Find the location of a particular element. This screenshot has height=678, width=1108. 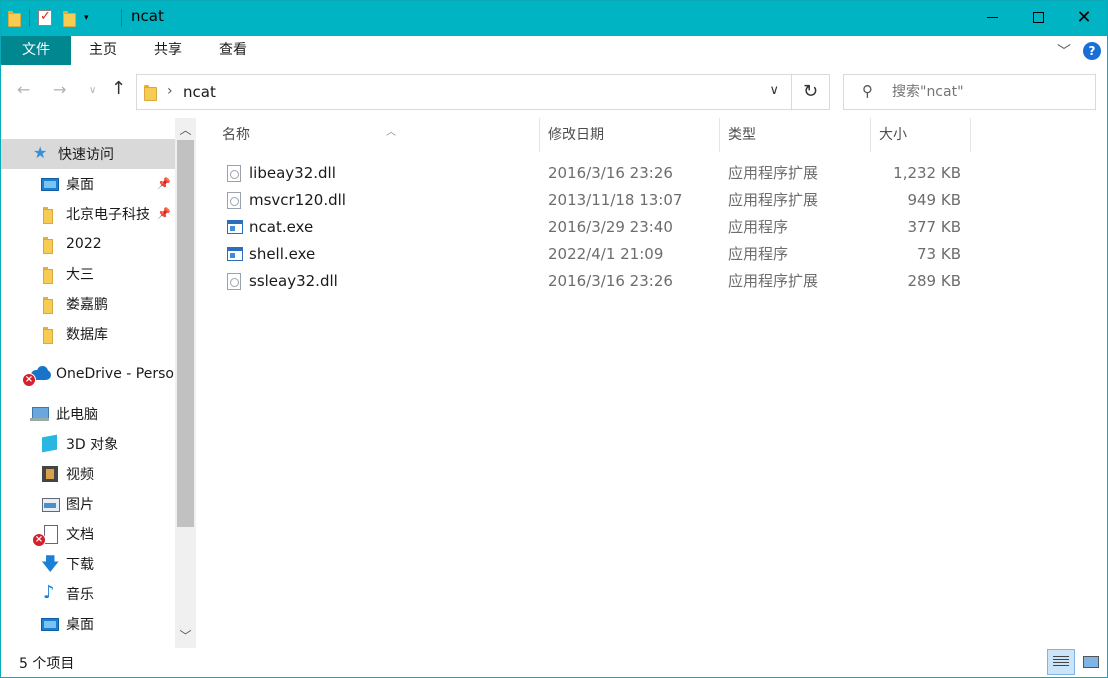

maximize-button is located at coordinates (1038, 17).